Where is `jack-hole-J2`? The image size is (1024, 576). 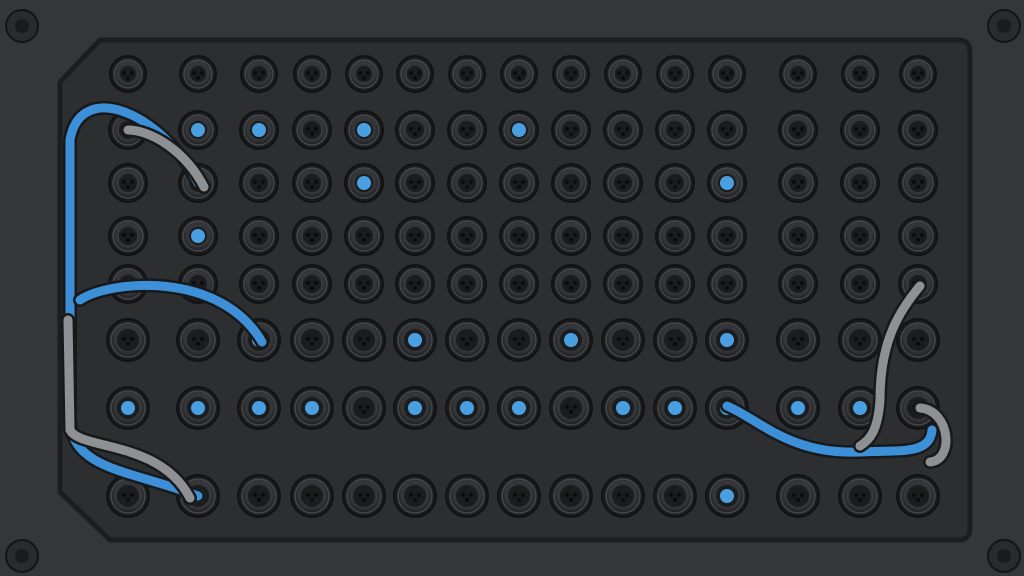 jack-hole-J2 is located at coordinates (623, 130).